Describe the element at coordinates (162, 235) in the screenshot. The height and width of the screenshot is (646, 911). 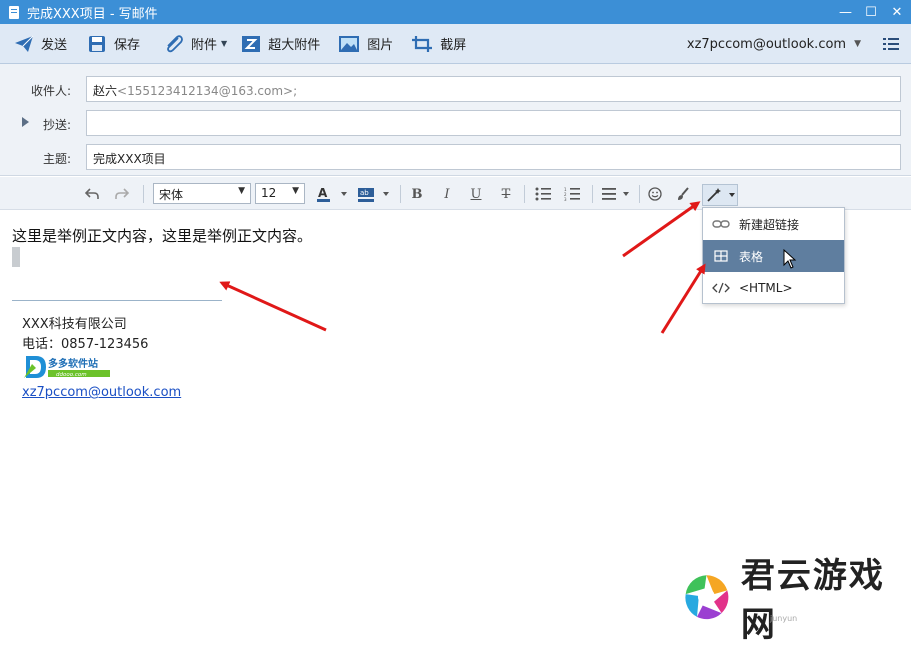
I see `body-text: 这里是举例正文内容，这里是举例正文内容。` at that location.